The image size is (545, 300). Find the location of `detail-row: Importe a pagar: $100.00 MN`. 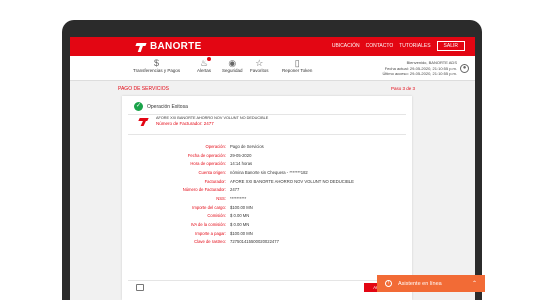

detail-row: Importe a pagar: $100.00 MN is located at coordinates (269, 233).